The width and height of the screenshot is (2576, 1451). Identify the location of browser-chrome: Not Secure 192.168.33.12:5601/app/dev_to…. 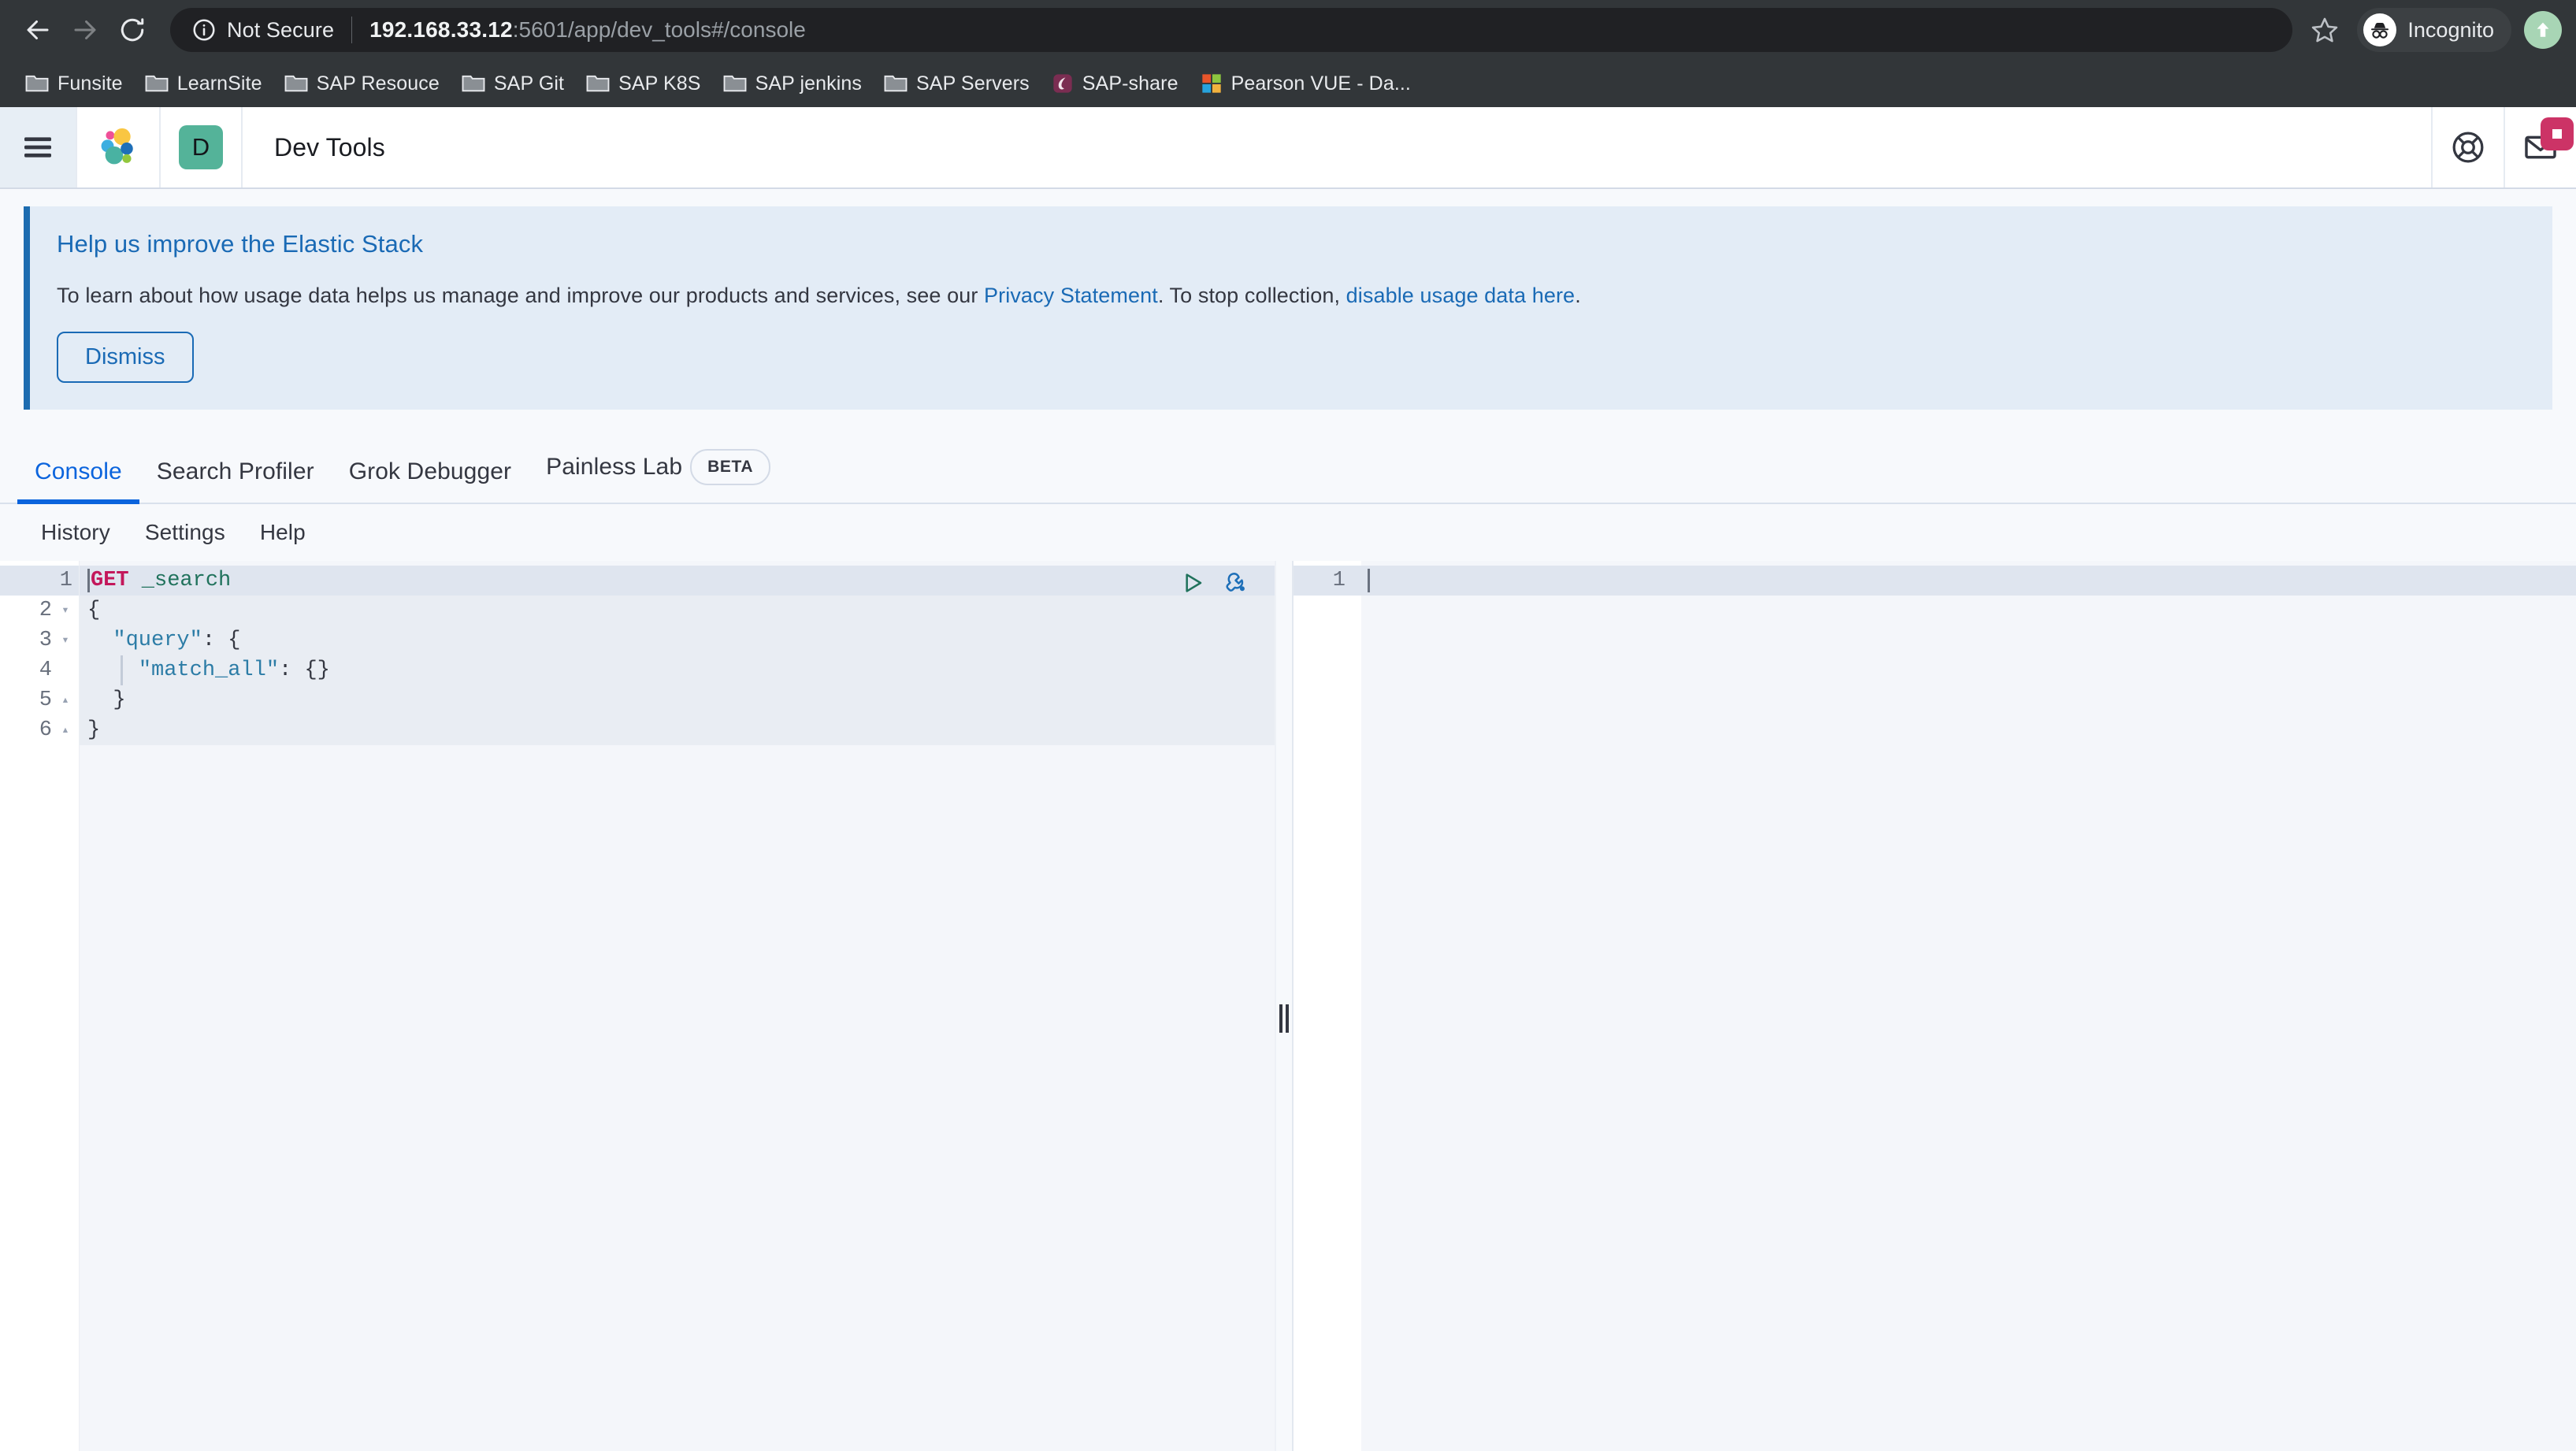
(1288, 54).